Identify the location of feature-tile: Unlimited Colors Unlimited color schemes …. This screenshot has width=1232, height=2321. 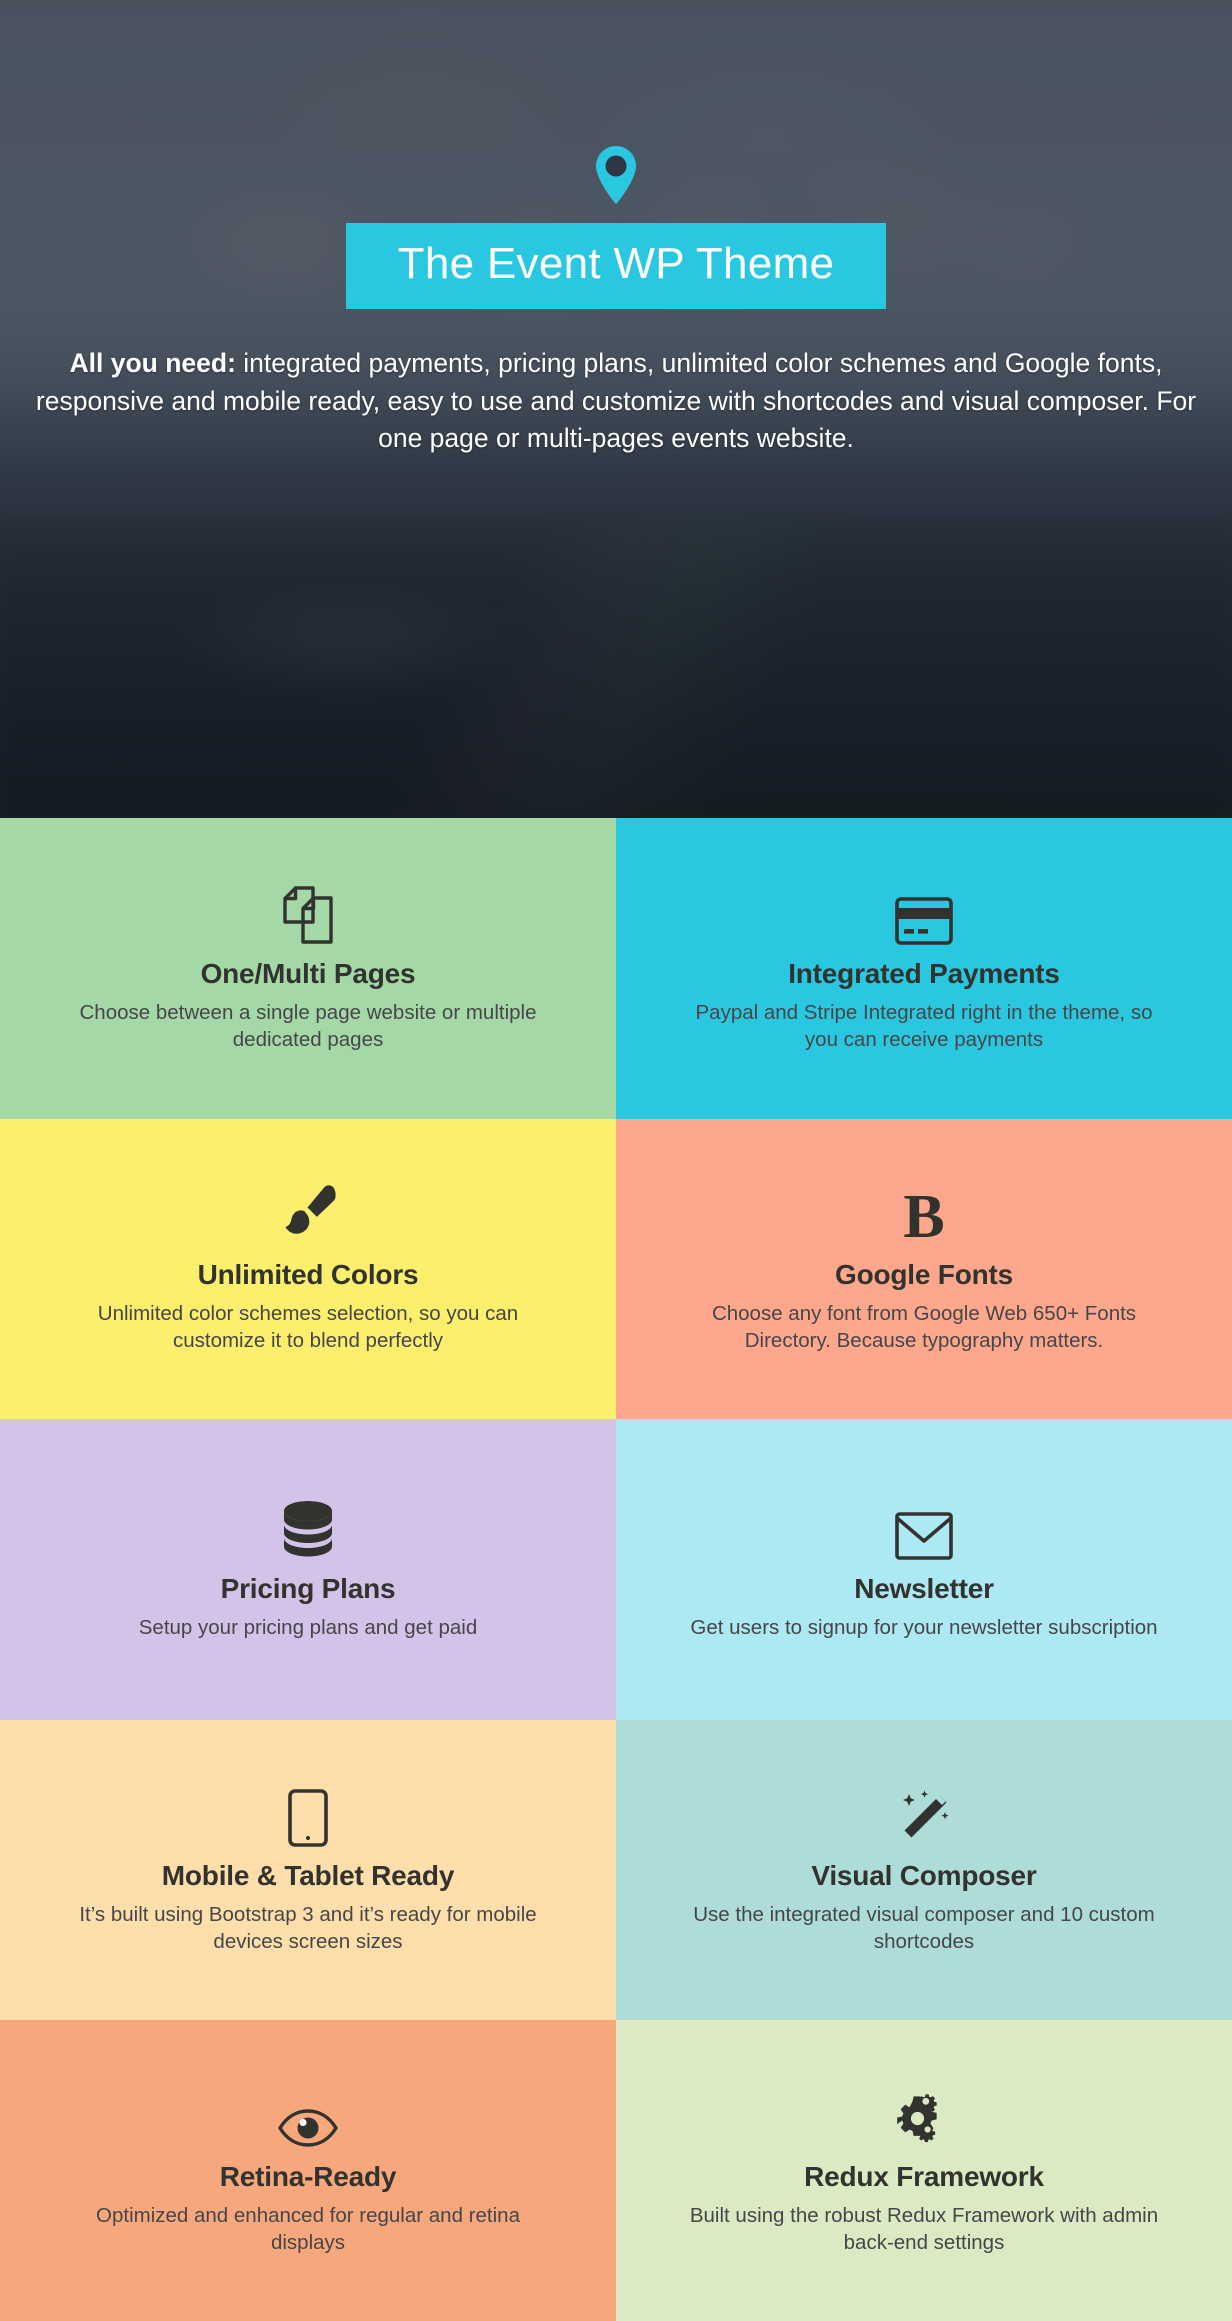
(308, 1269).